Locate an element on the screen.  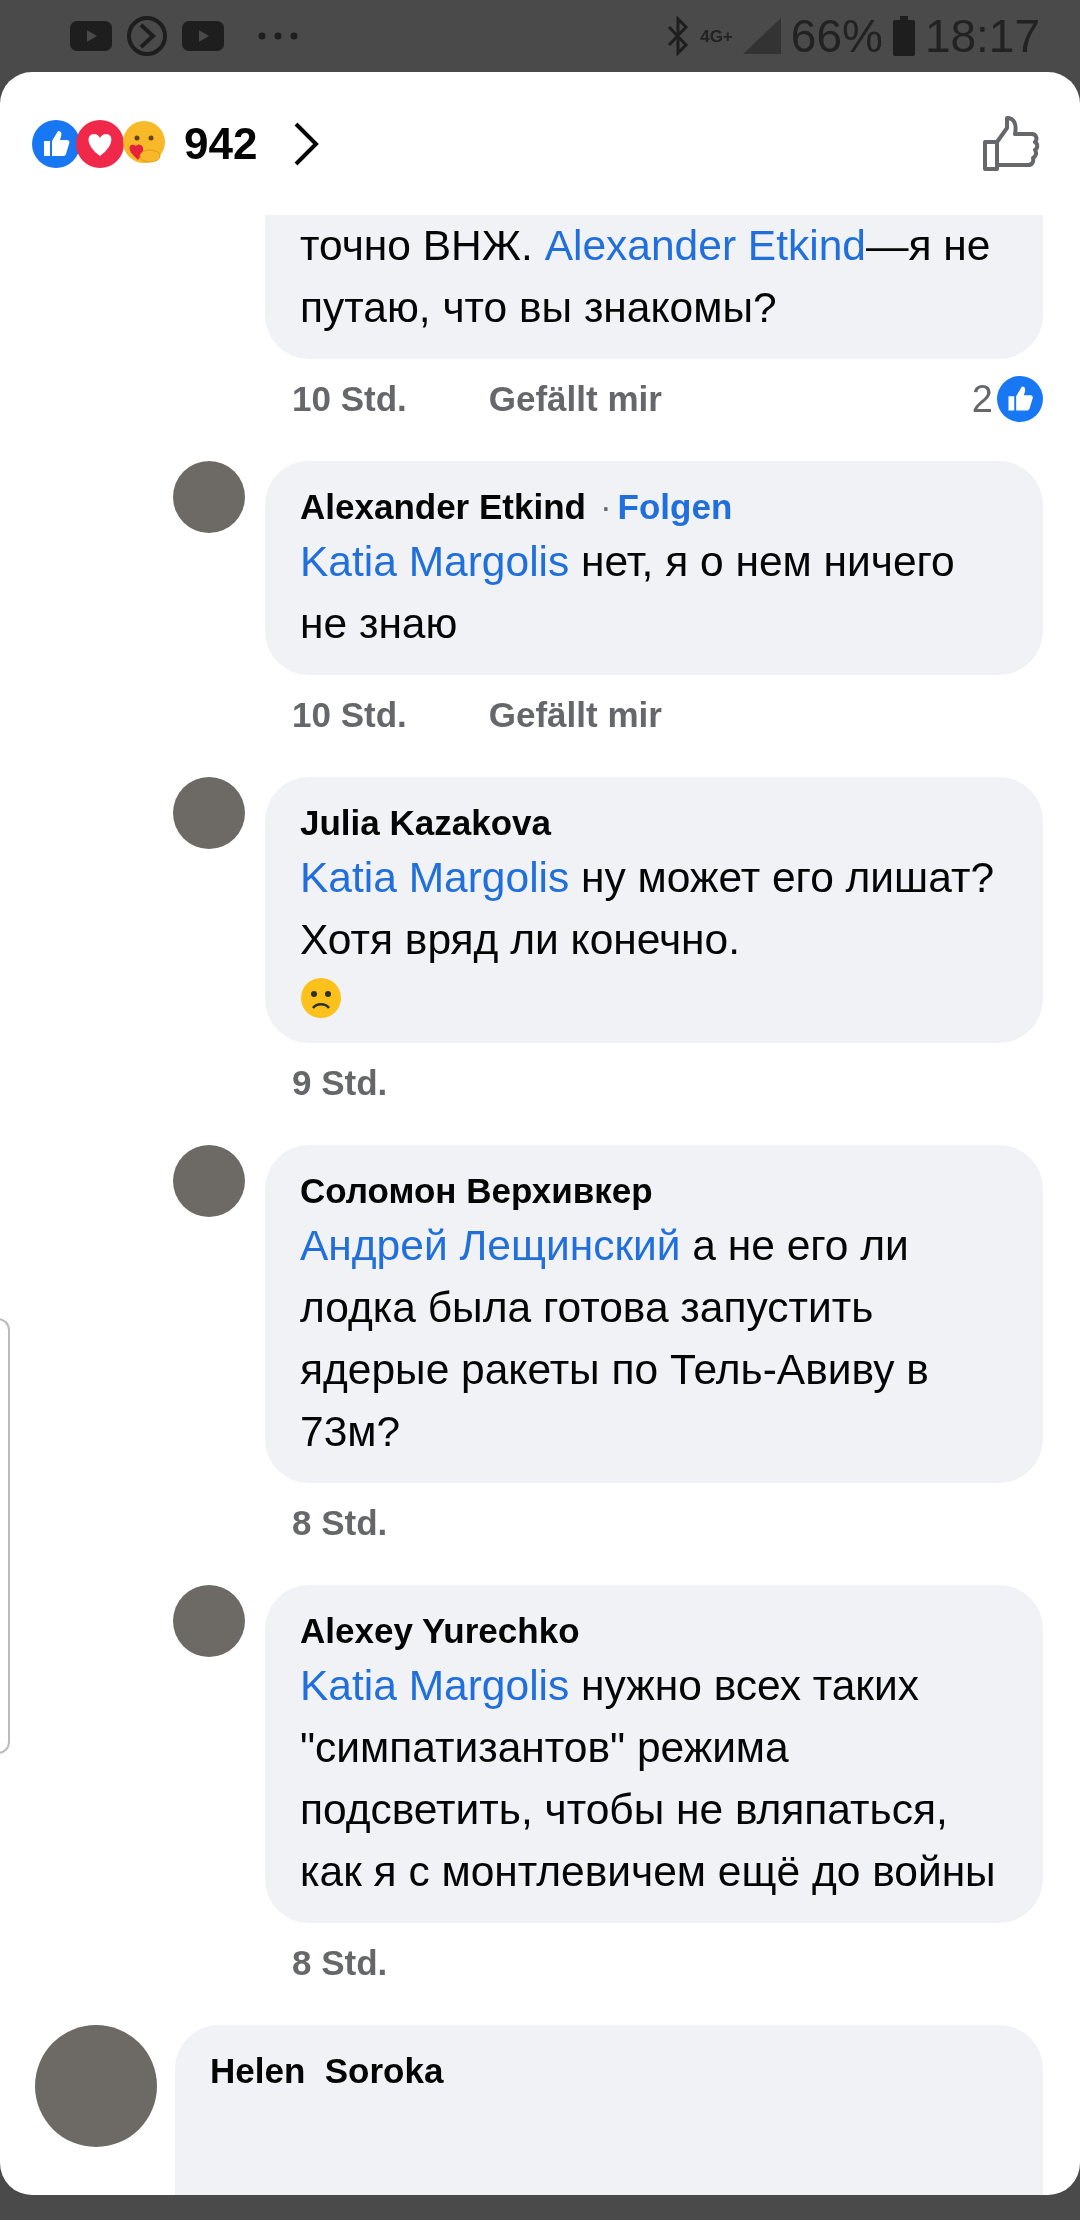
mention-link: Андрей Лещинский is located at coordinates (490, 1245).